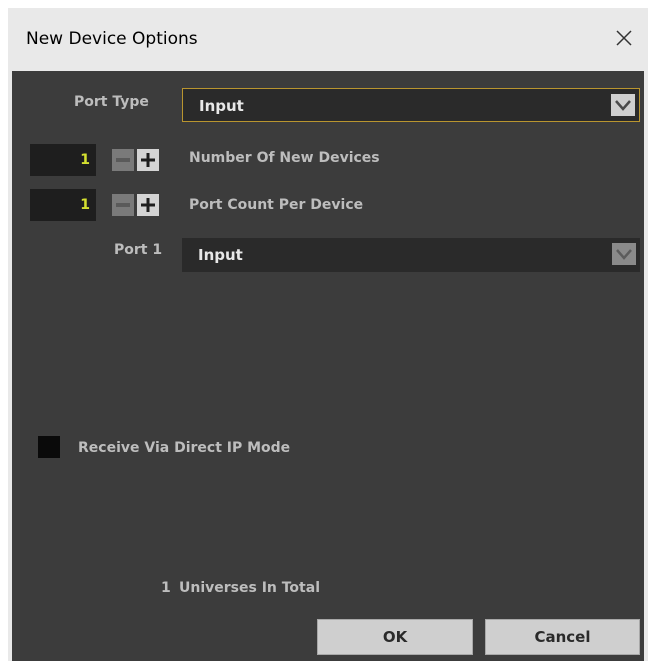 This screenshot has width=648, height=661. Describe the element at coordinates (63, 160) in the screenshot. I see `num-devices-value: 1` at that location.